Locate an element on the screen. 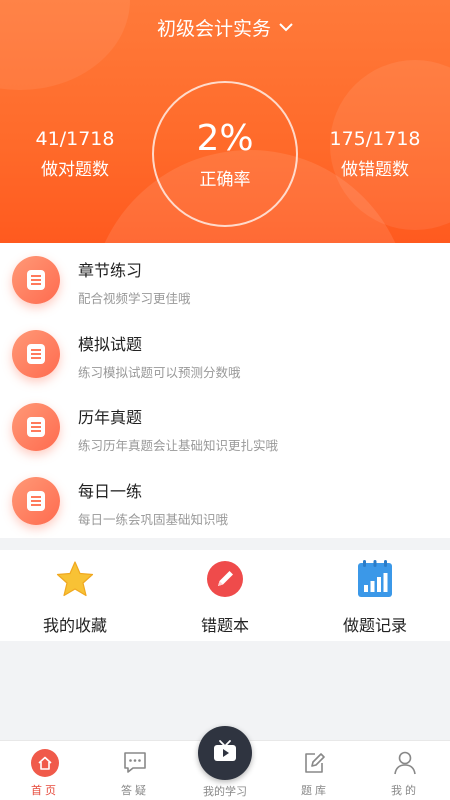  practice-record-label: 做题记录 is located at coordinates (374, 625).